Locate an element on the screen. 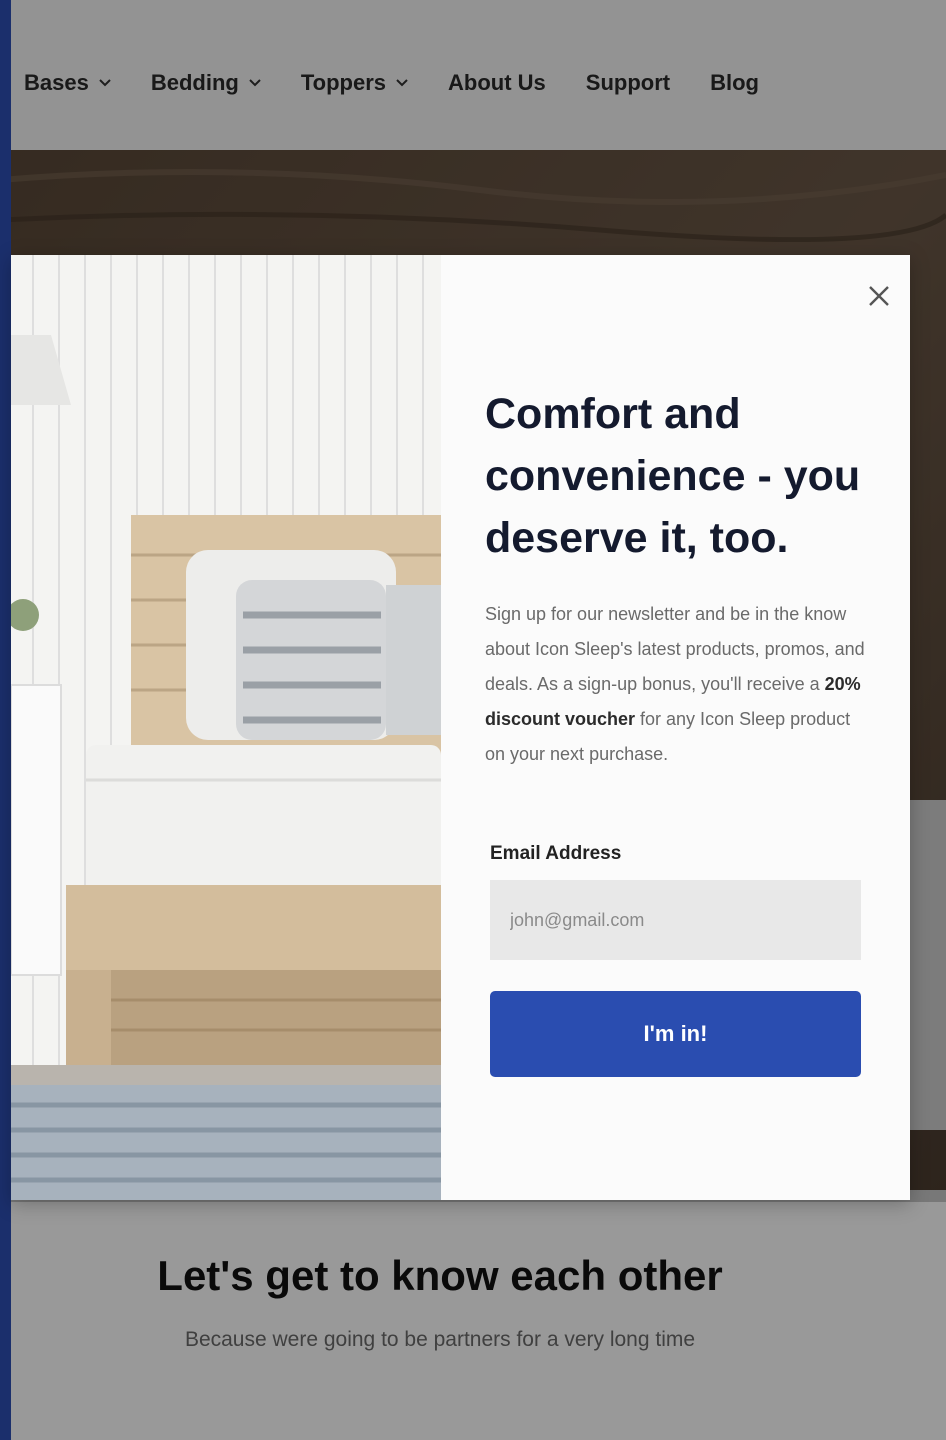  close-icon is located at coordinates (879, 296).